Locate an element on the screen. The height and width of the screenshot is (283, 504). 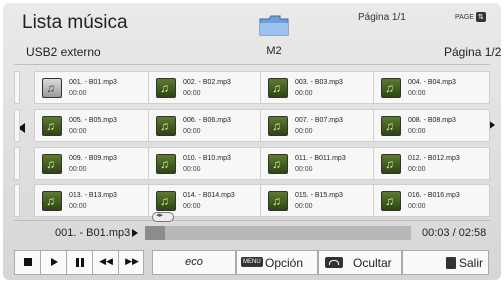
pause-icon is located at coordinates (80, 262).